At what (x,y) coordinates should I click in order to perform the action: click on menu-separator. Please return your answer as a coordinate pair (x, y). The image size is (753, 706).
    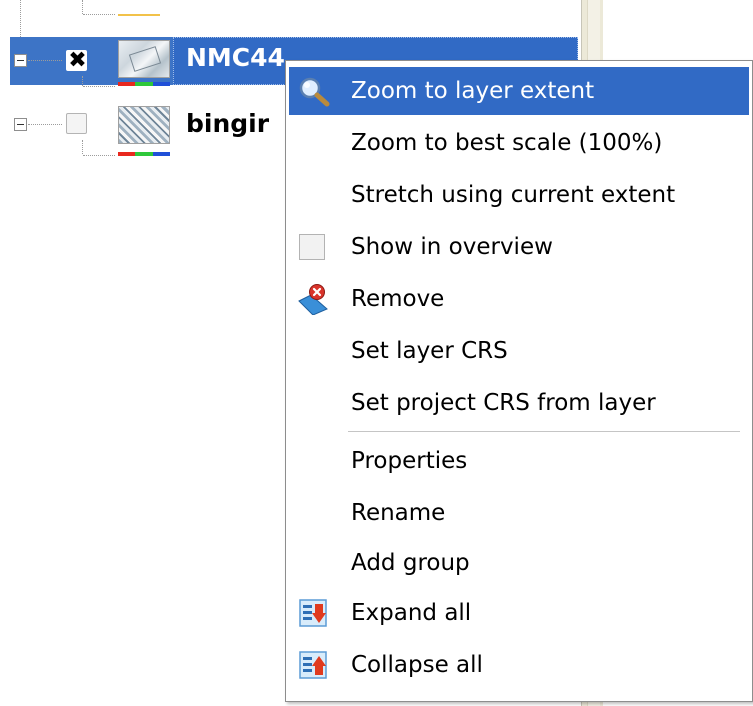
    Looking at the image, I should click on (544, 432).